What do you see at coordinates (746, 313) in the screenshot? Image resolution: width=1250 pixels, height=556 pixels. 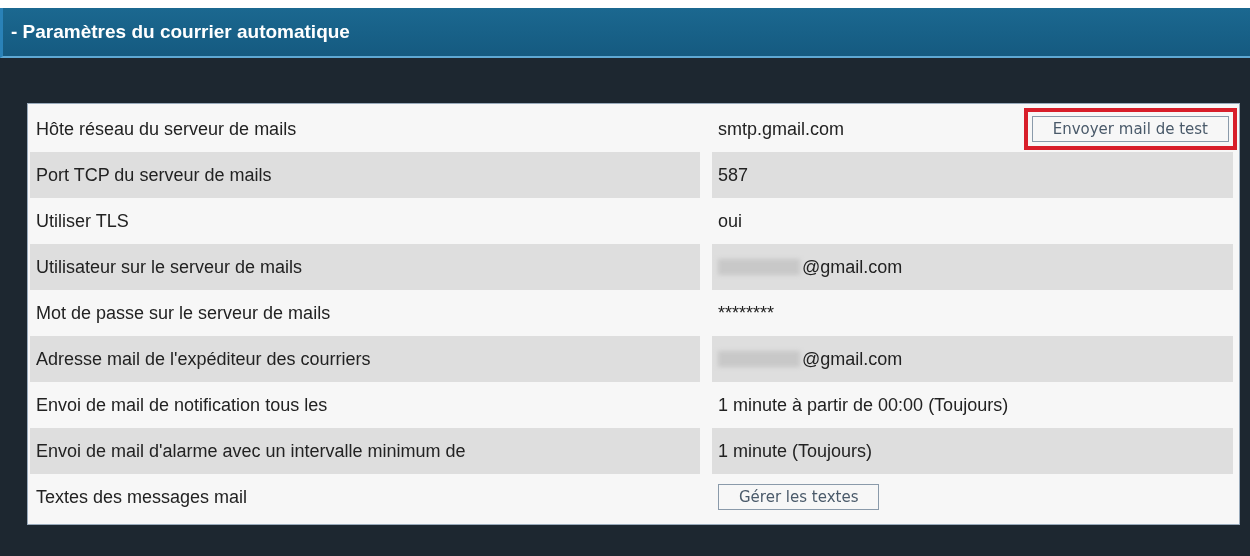 I see `setting-value: ********` at bounding box center [746, 313].